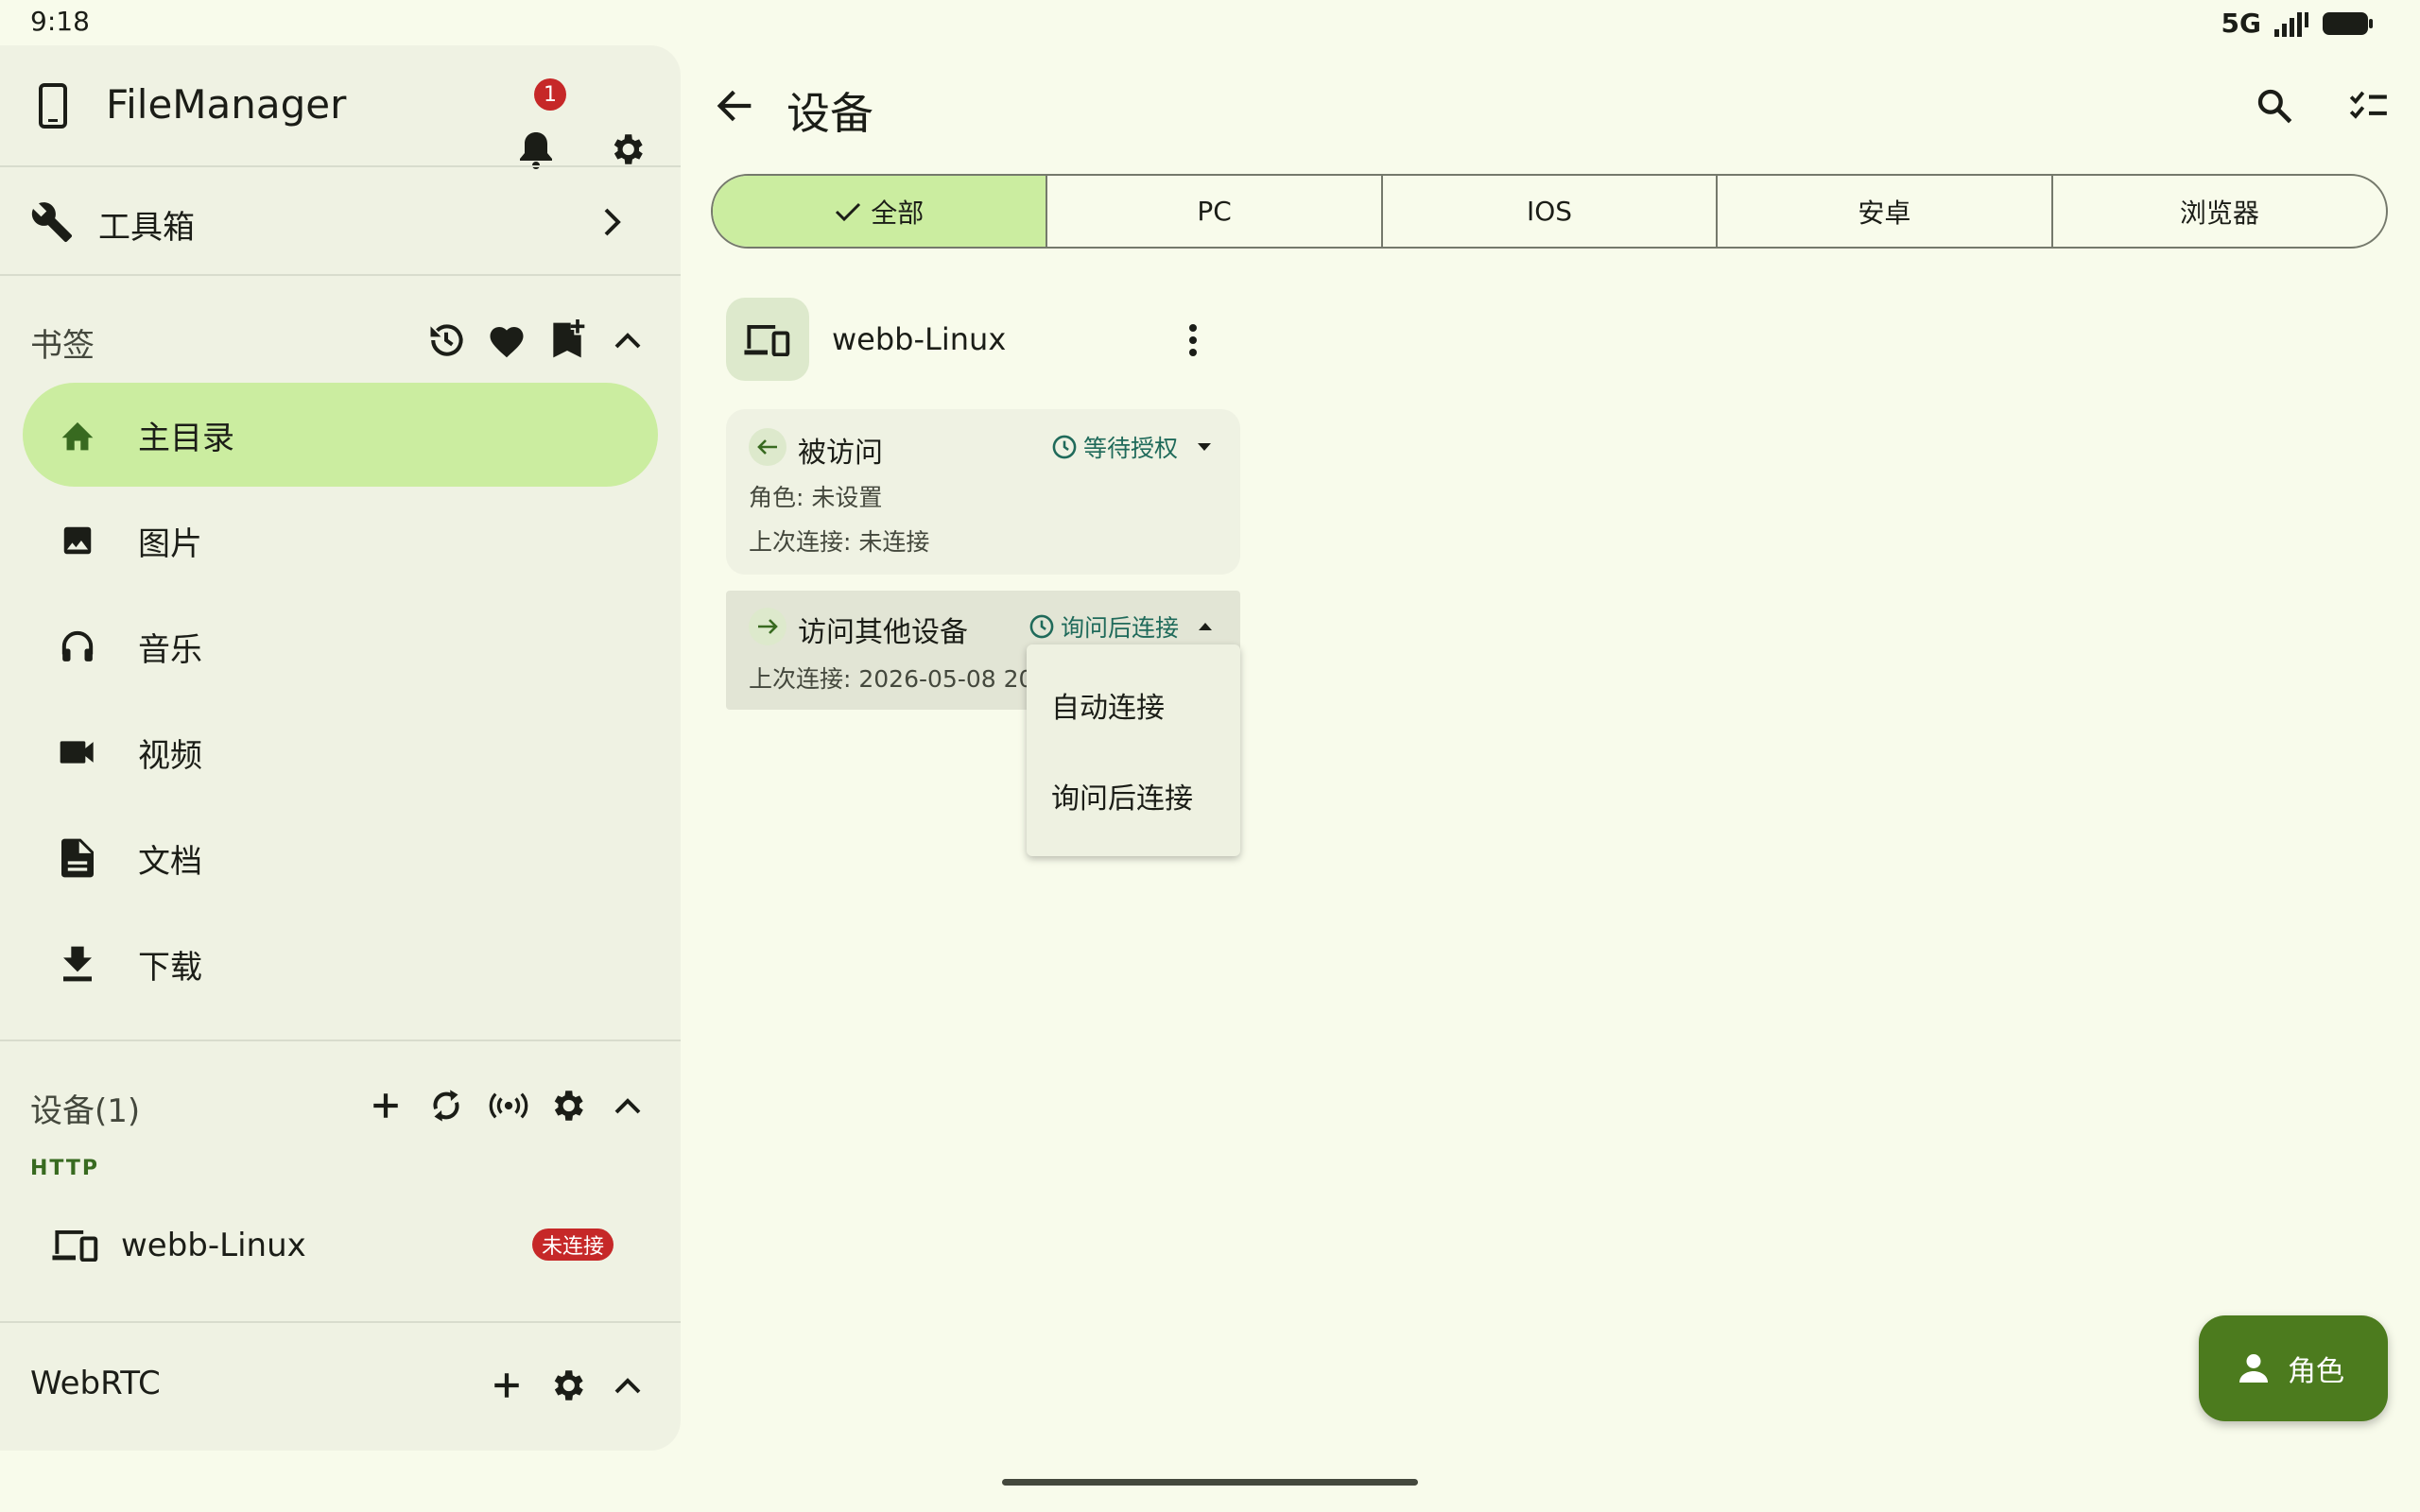 This screenshot has height=1512, width=2420. I want to click on search-button, so click(2274, 105).